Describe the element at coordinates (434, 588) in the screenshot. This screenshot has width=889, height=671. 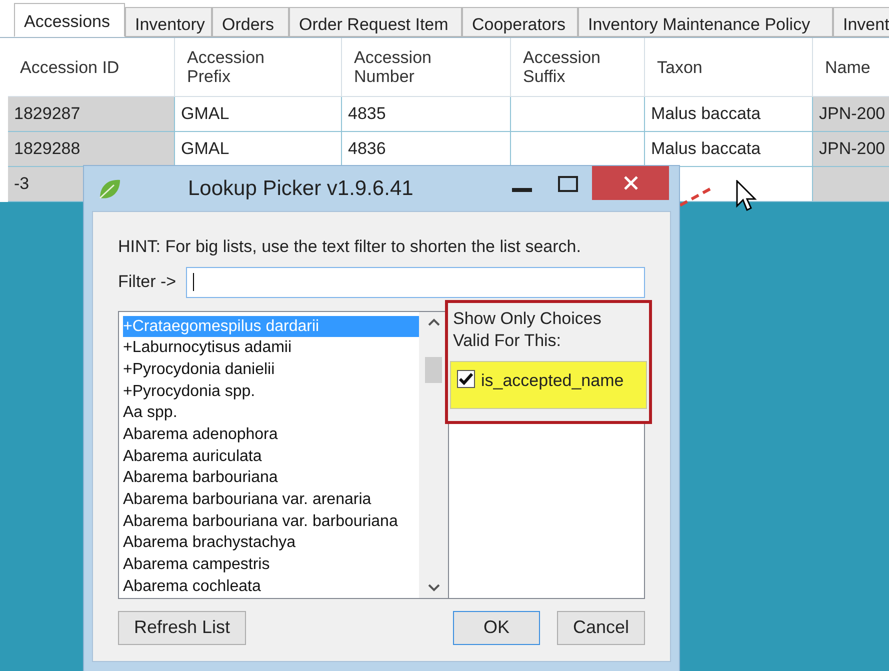
I see `scroll-down-icon` at that location.